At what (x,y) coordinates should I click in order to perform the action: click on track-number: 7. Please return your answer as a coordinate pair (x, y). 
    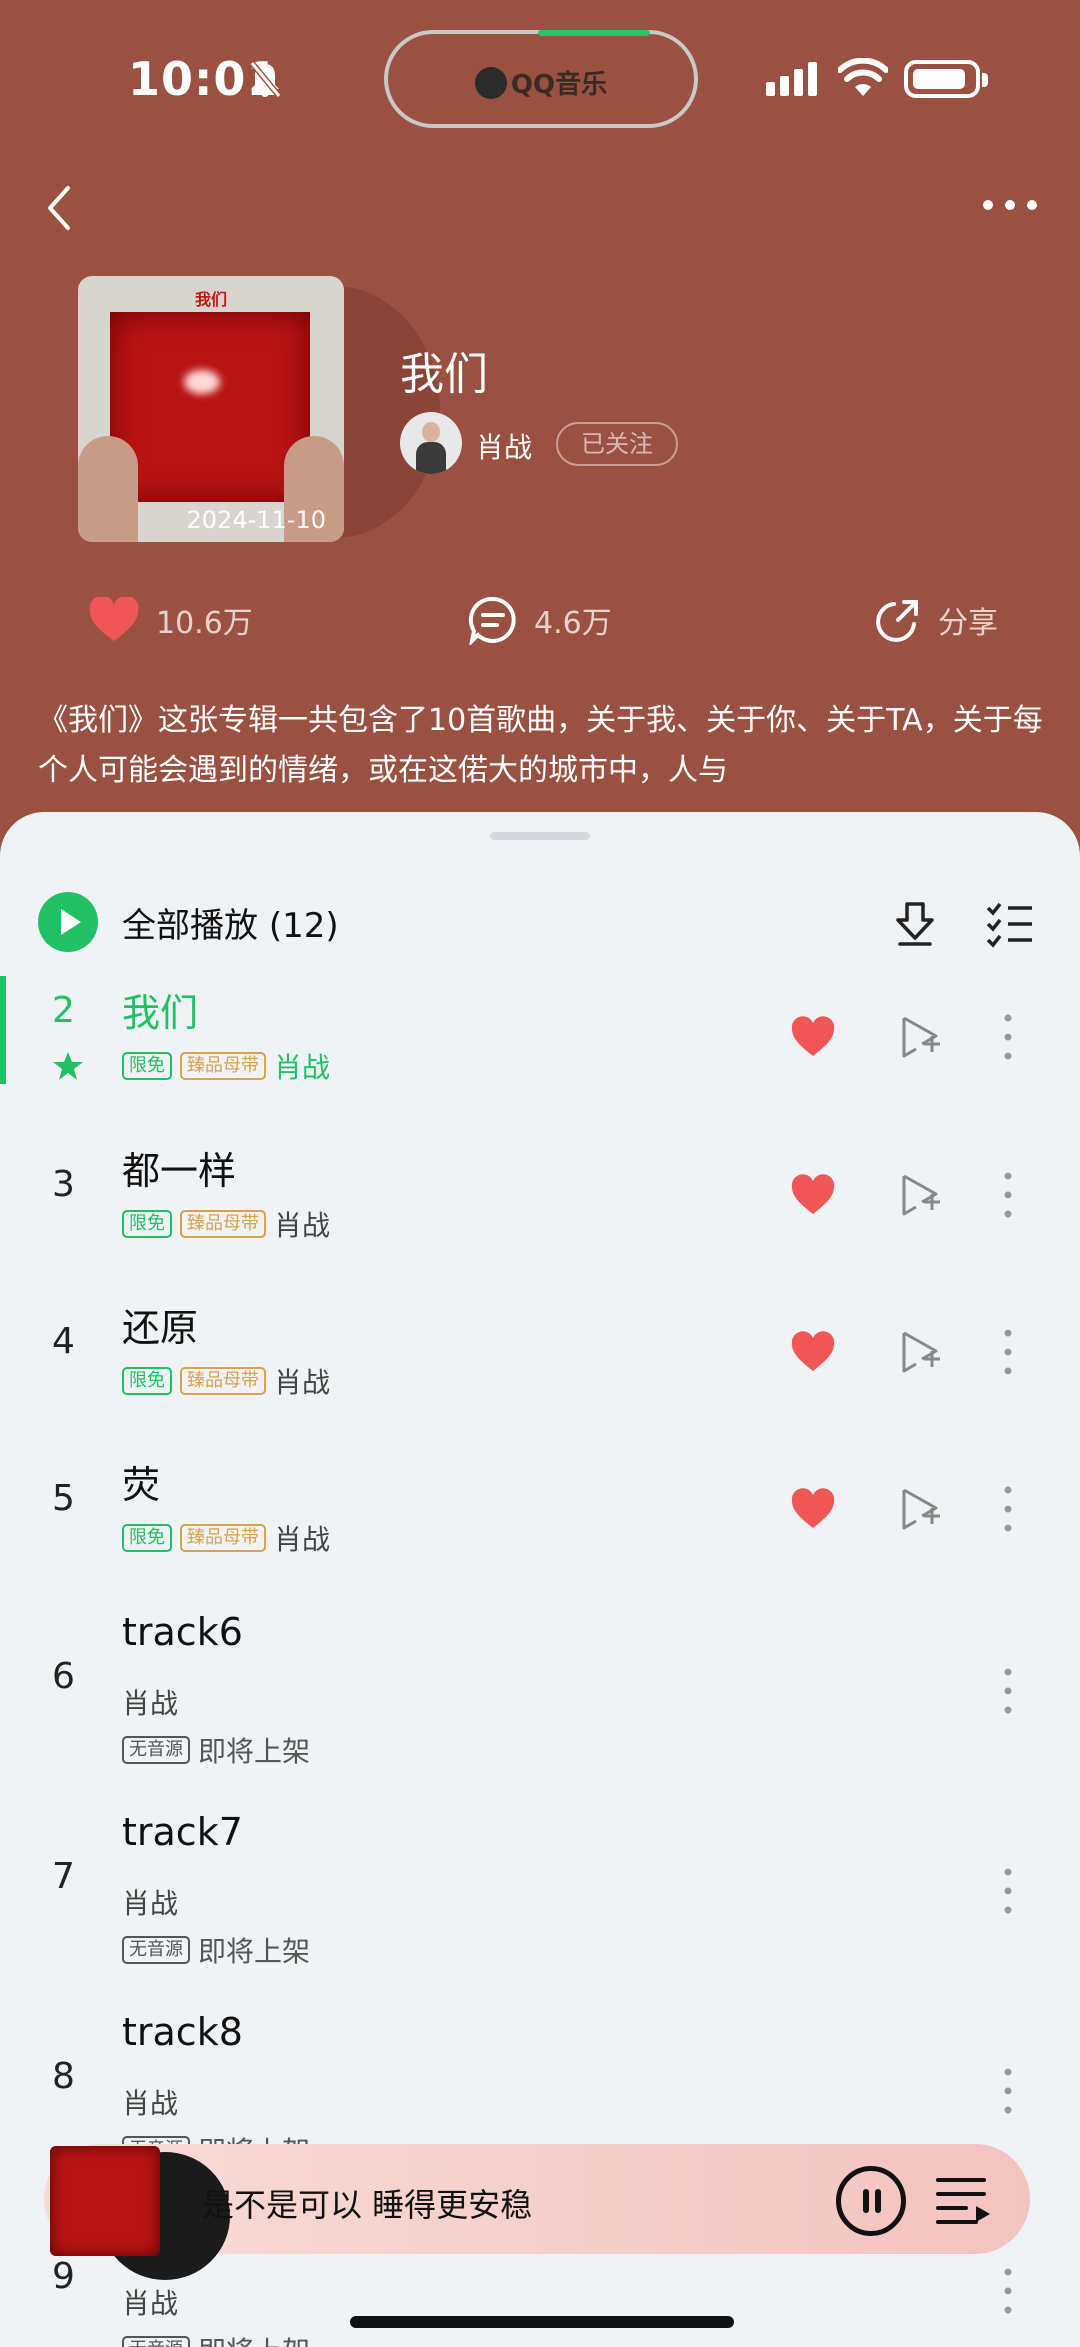
    Looking at the image, I should click on (63, 1876).